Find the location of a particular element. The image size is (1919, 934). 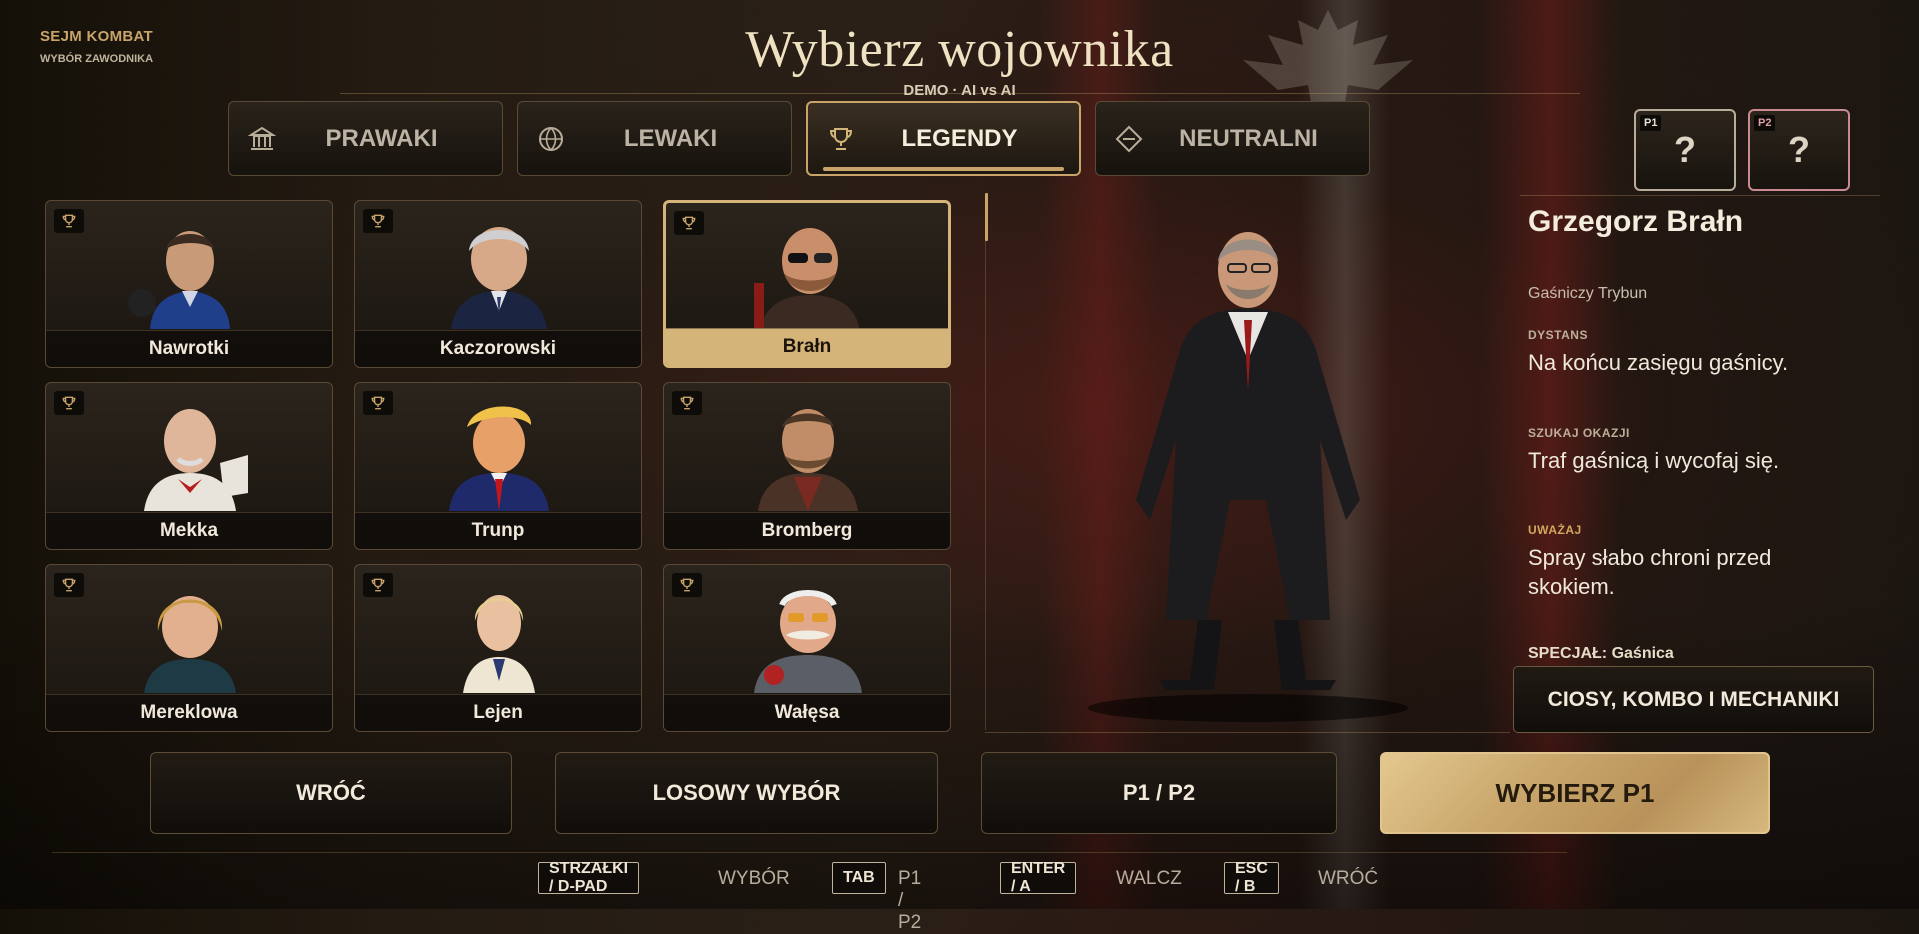

fighter-card-braln: Brałn is located at coordinates (807, 284).